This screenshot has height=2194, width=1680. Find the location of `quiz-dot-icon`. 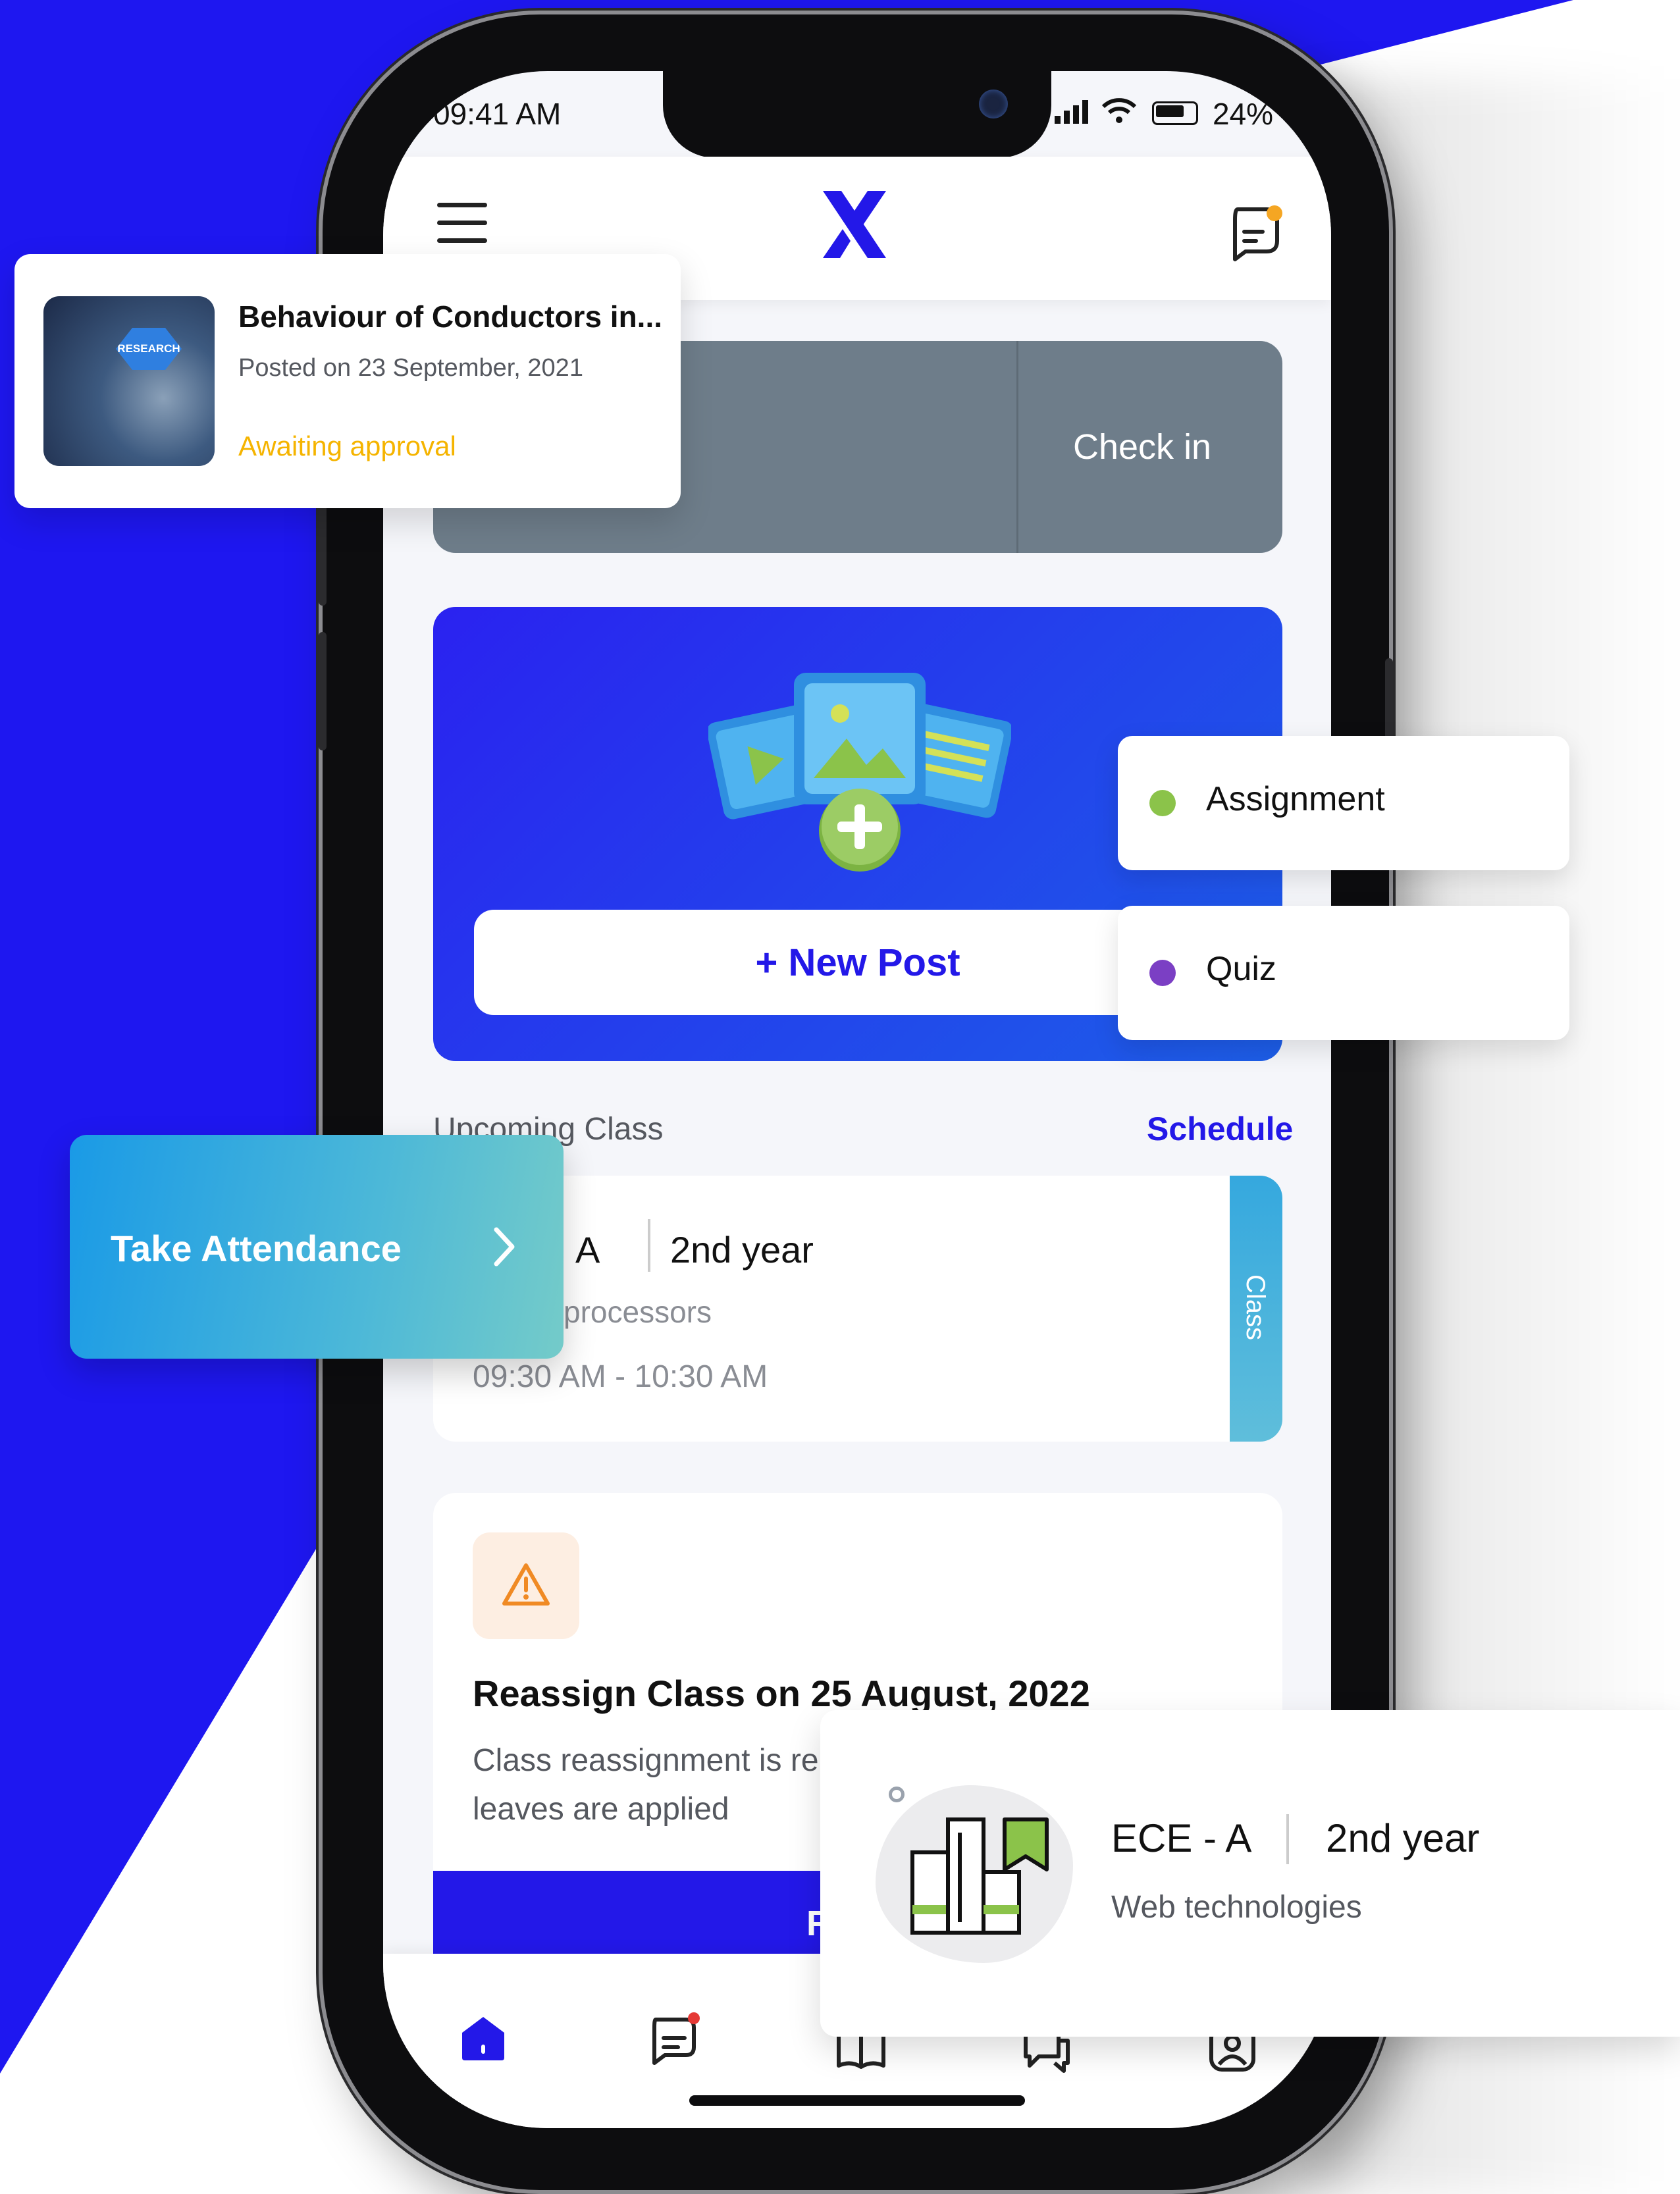

quiz-dot-icon is located at coordinates (1162, 973).